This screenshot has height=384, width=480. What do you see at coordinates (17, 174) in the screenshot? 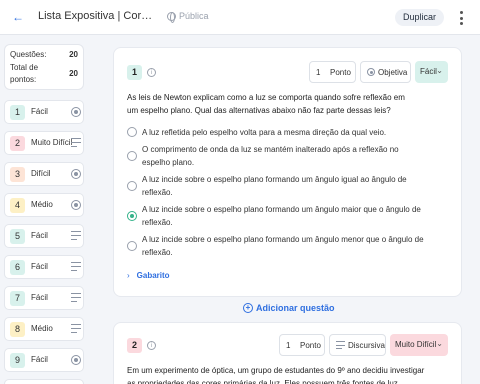
I see `question-number: 3` at bounding box center [17, 174].